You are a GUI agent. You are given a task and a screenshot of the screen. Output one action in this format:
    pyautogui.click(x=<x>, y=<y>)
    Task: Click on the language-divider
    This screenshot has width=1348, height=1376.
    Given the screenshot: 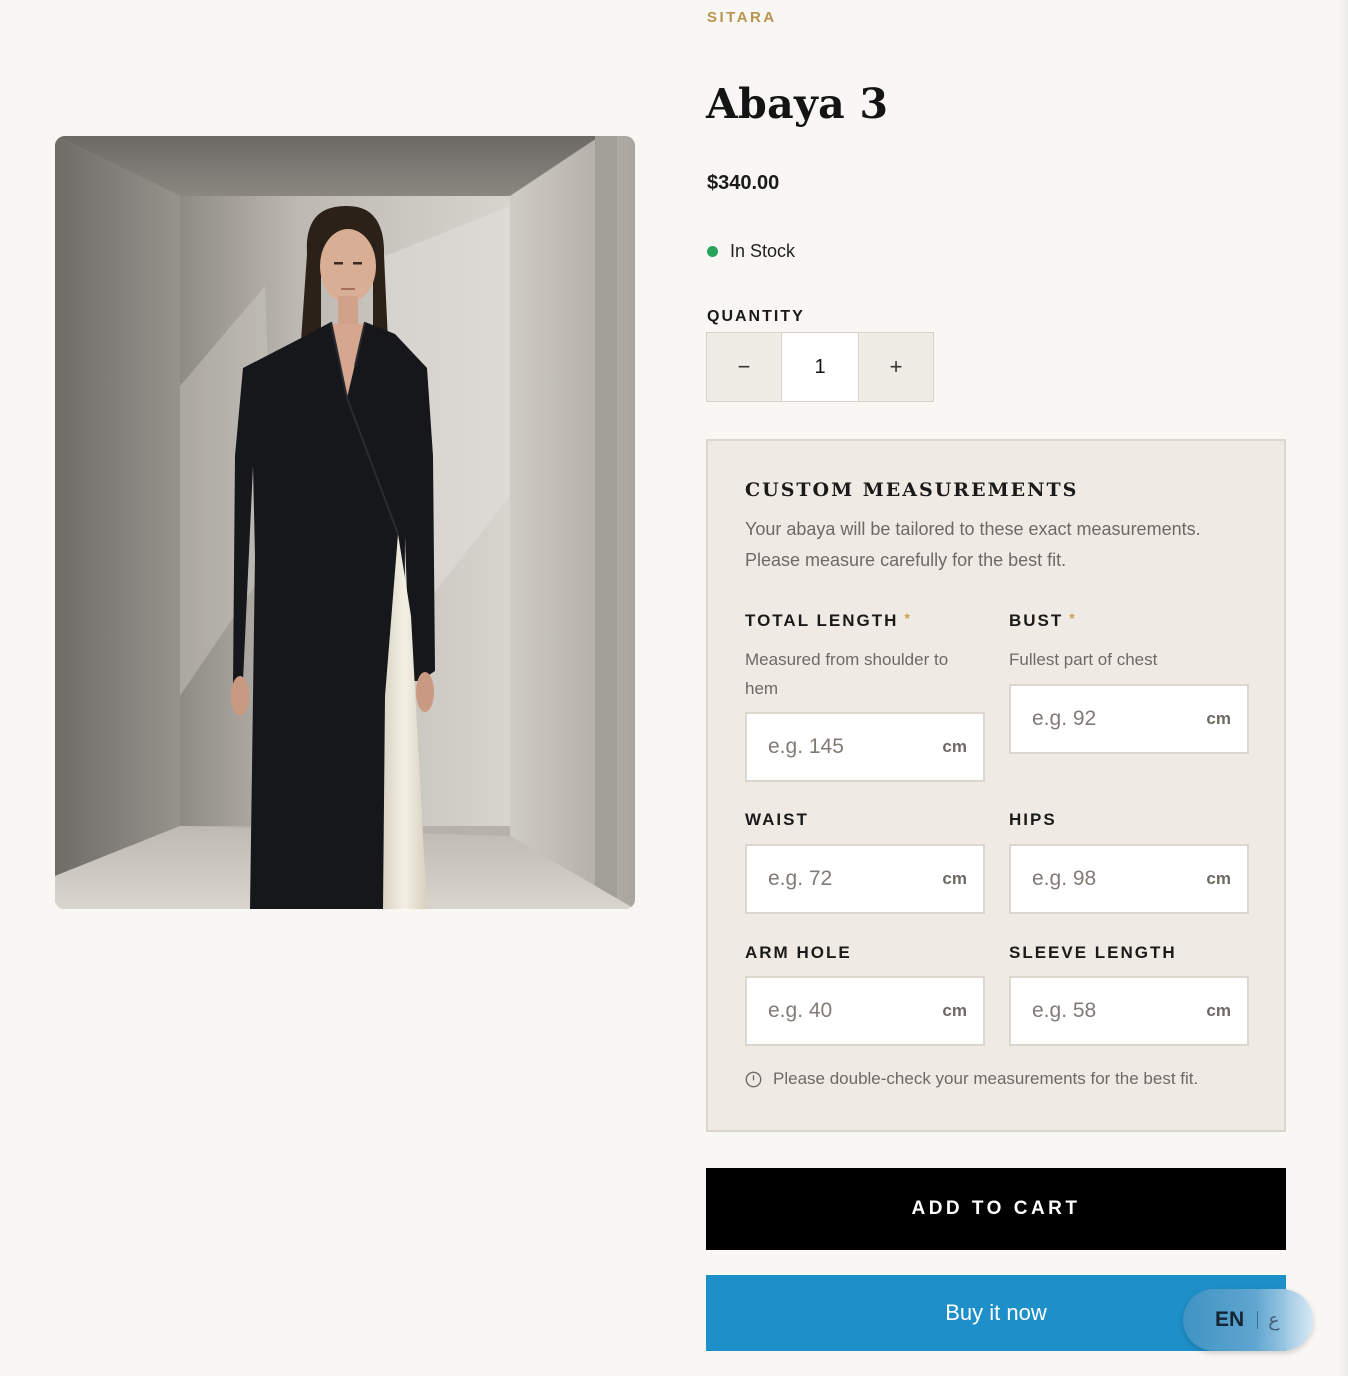 What is the action you would take?
    pyautogui.click(x=1258, y=1320)
    